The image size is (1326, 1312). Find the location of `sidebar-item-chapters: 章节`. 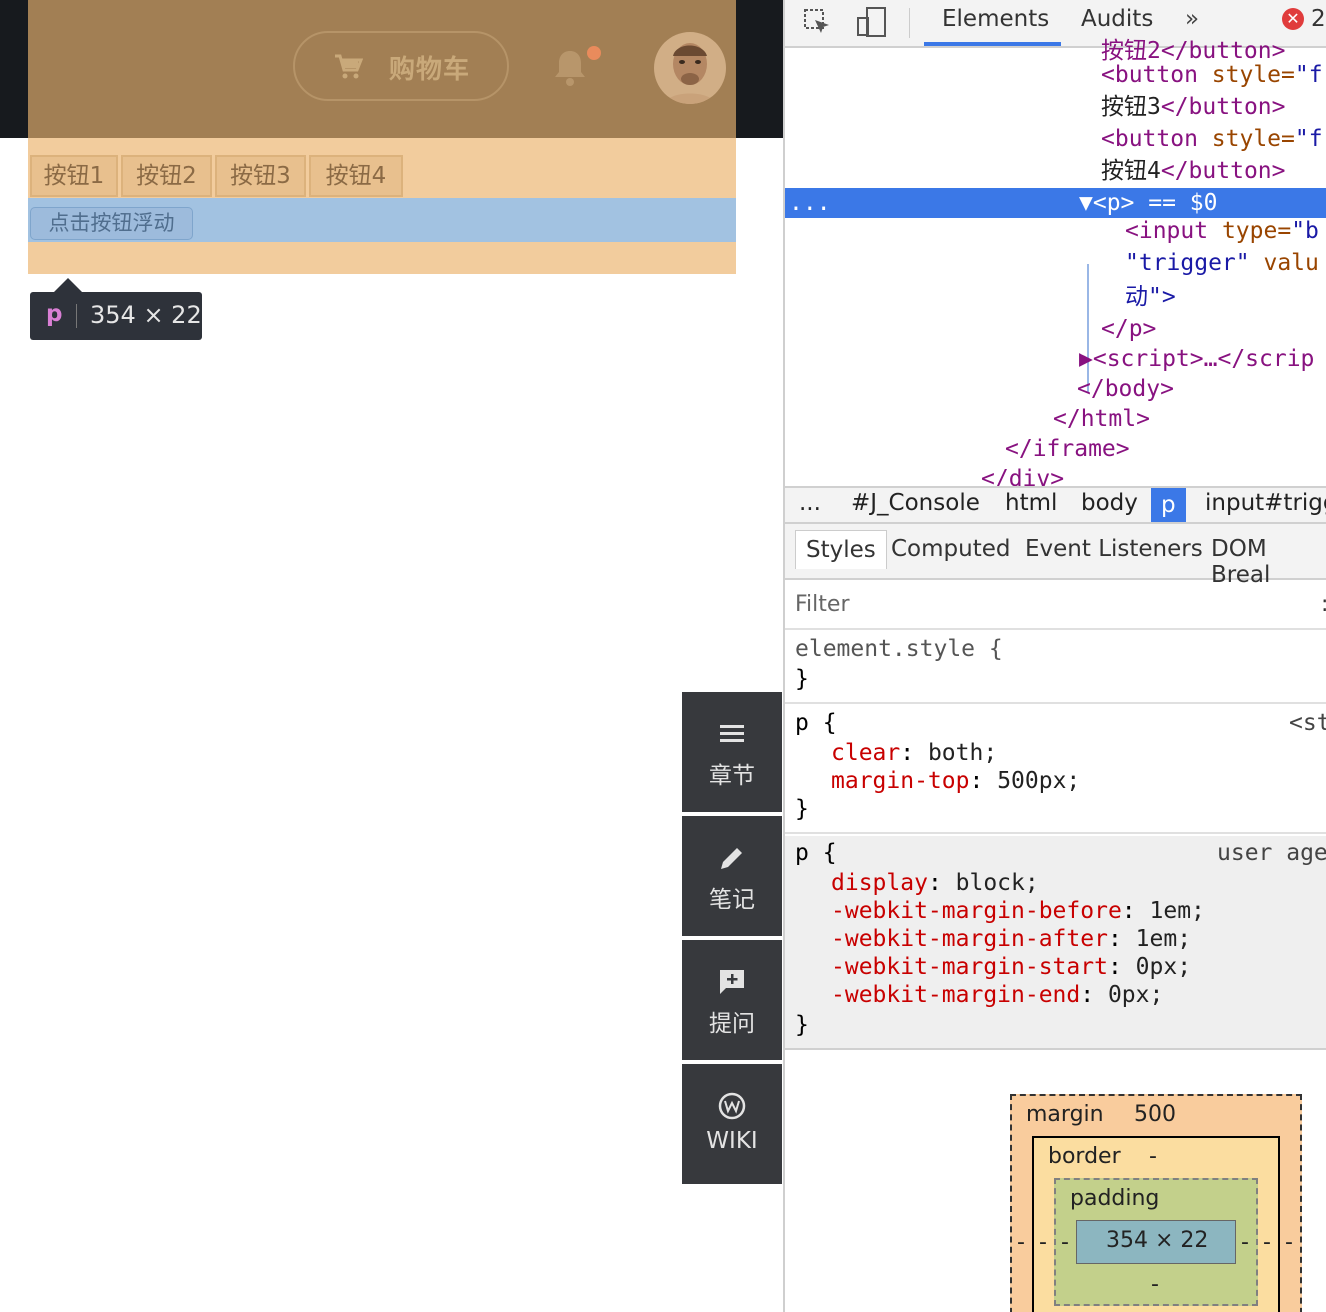

sidebar-item-chapters: 章节 is located at coordinates (732, 752).